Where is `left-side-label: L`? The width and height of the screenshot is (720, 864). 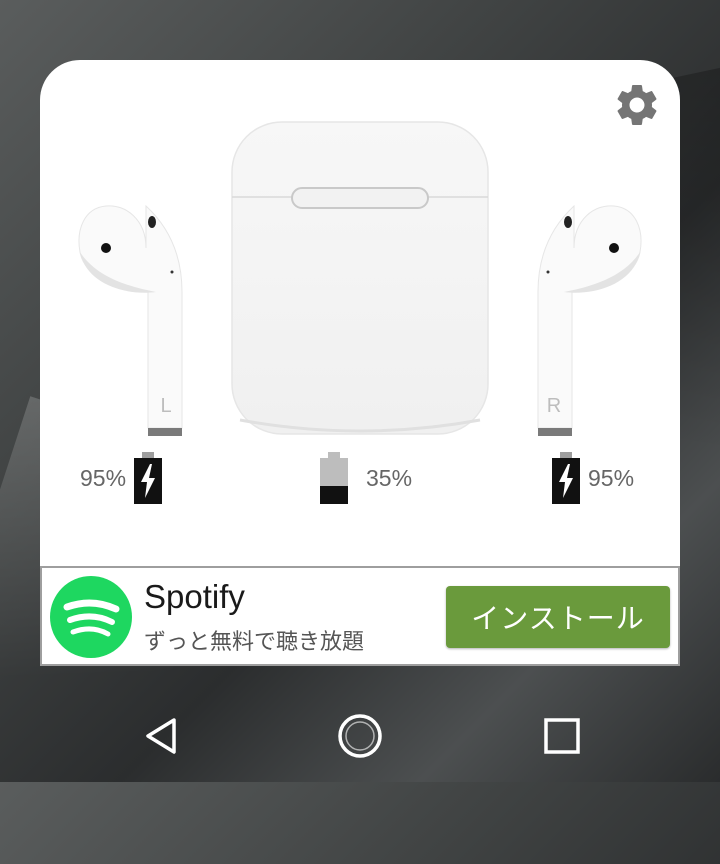 left-side-label: L is located at coordinates (165, 406).